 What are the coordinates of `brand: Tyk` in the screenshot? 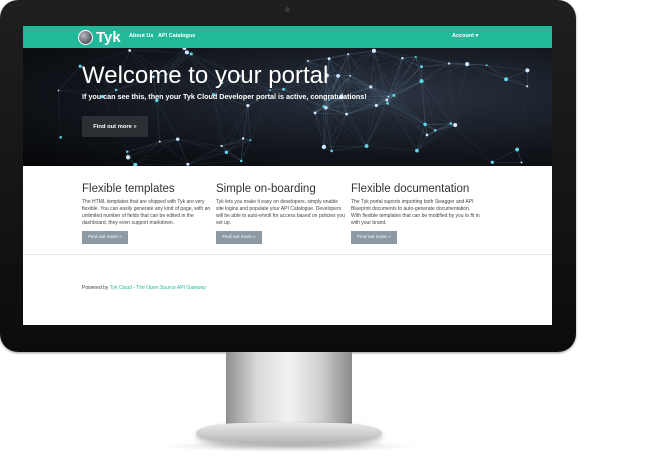 It's located at (99, 37).